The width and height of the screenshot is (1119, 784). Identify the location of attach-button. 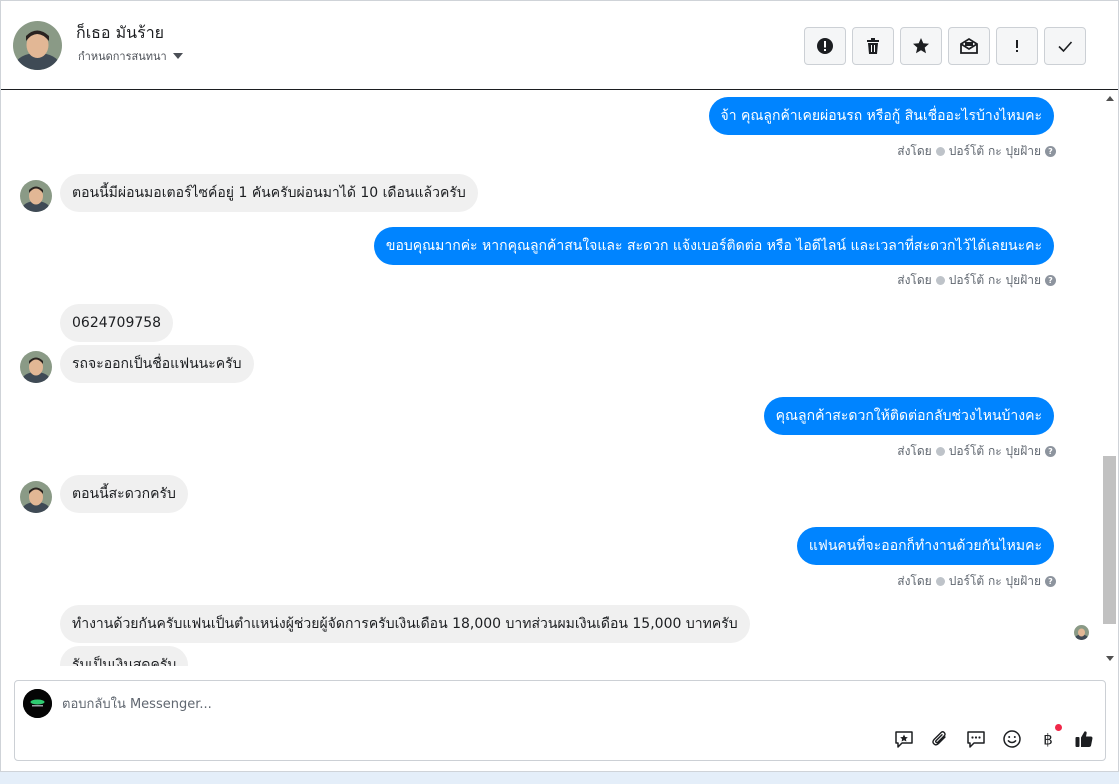
(940, 739).